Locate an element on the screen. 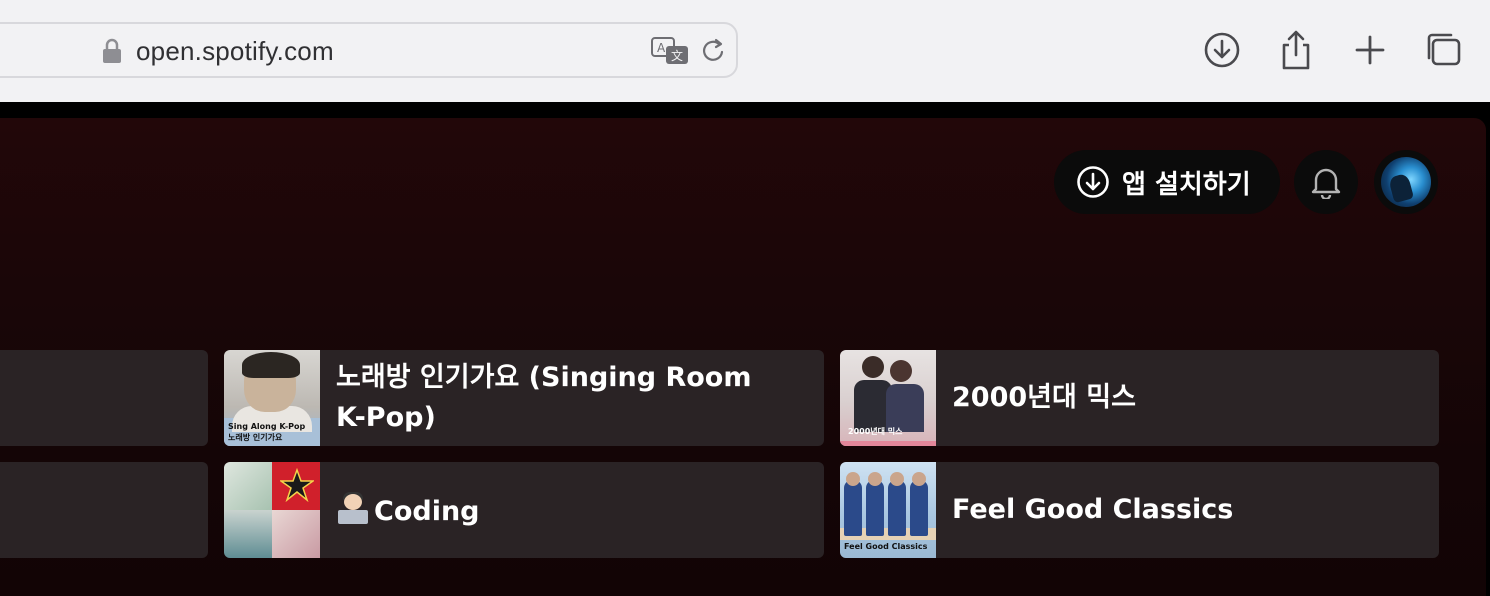  bell-icon is located at coordinates (1326, 183).